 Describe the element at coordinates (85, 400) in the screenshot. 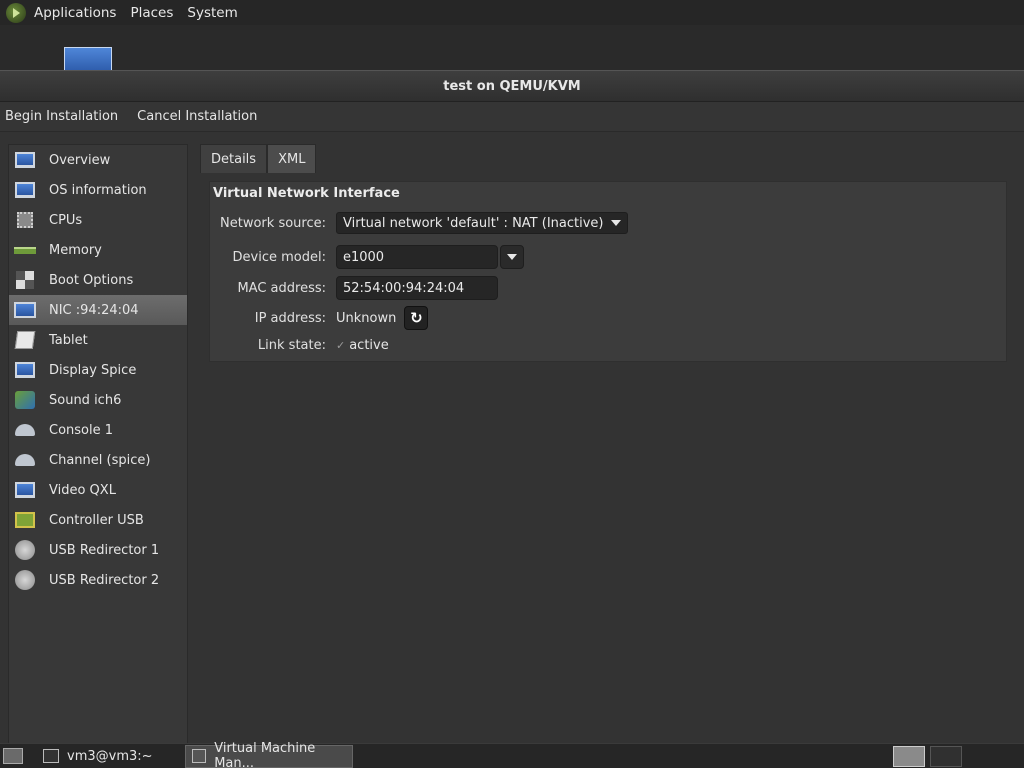

I see `sidebar-item-label: Sound ich6` at that location.